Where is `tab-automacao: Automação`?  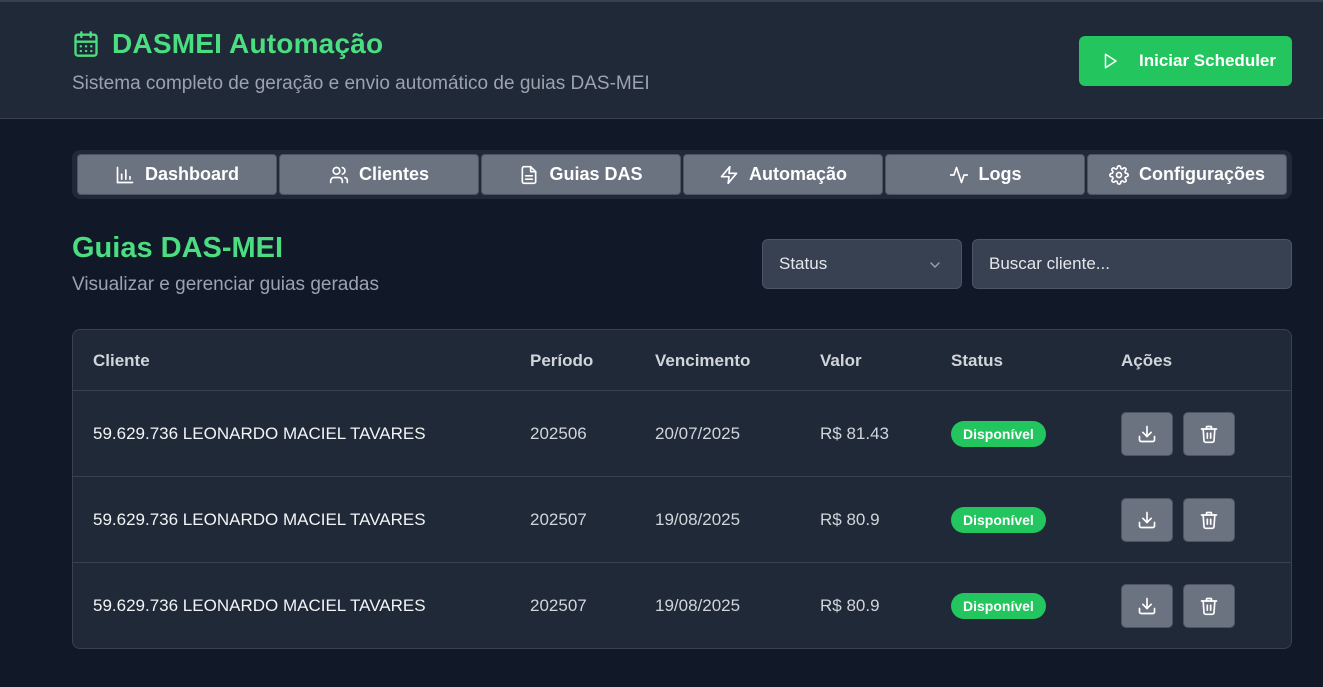 tab-automacao: Automação is located at coordinates (783, 174).